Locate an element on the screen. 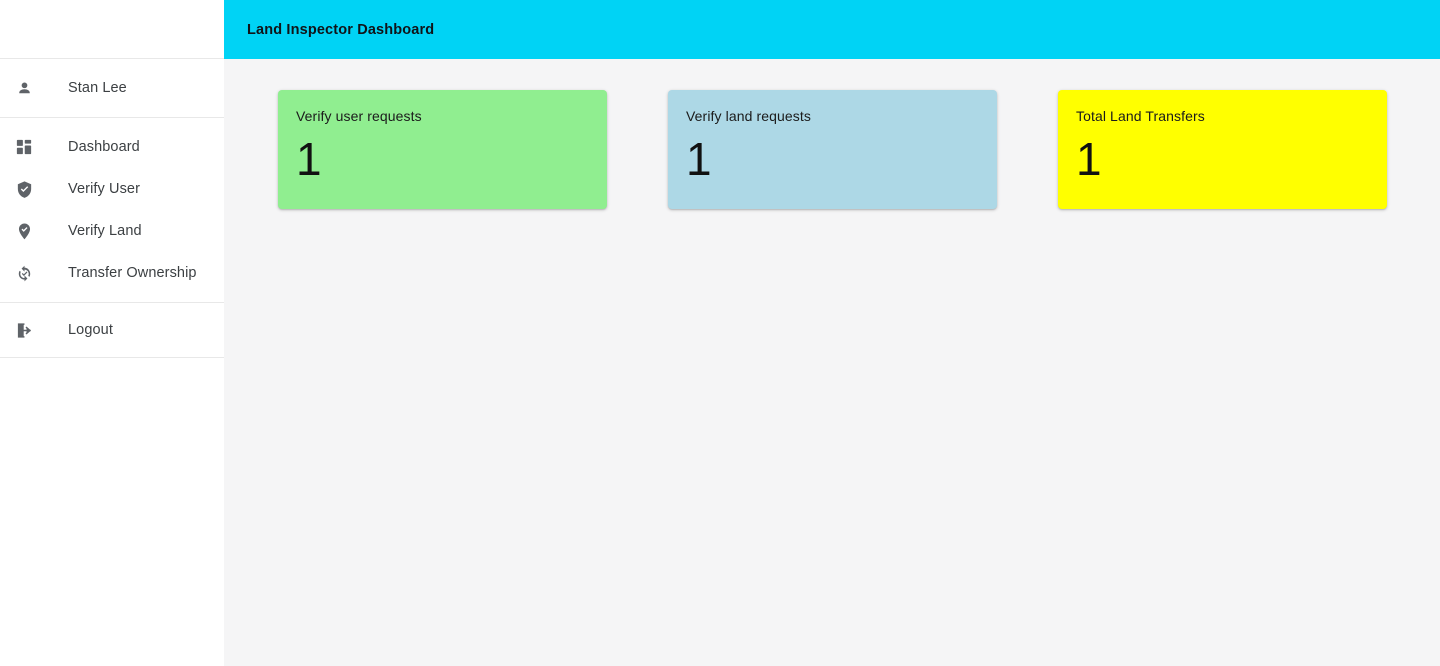  sidebar-item-verify-land: Verify Land is located at coordinates (112, 231).